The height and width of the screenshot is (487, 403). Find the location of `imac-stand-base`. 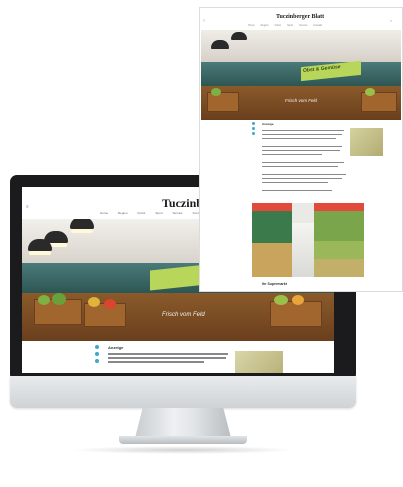

imac-stand-base is located at coordinates (183, 440).